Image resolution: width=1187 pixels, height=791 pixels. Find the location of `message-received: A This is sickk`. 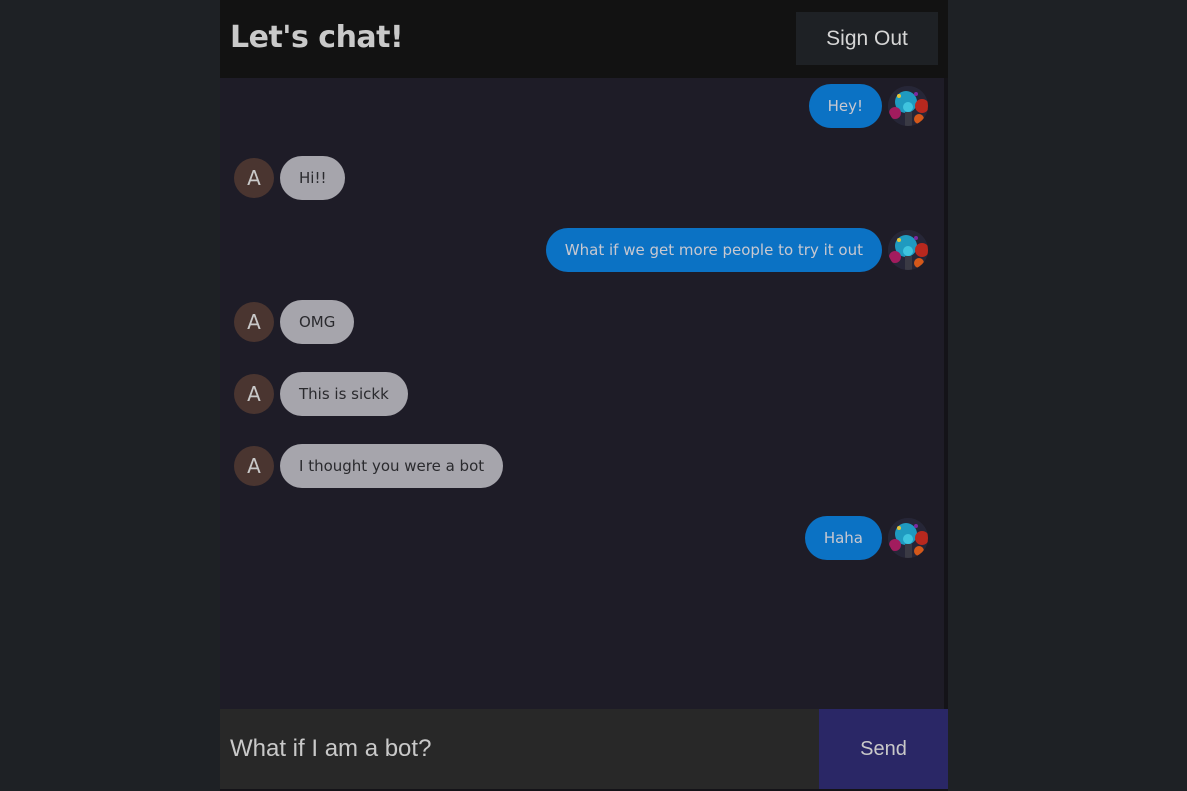

message-received: A This is sickk is located at coordinates (321, 394).